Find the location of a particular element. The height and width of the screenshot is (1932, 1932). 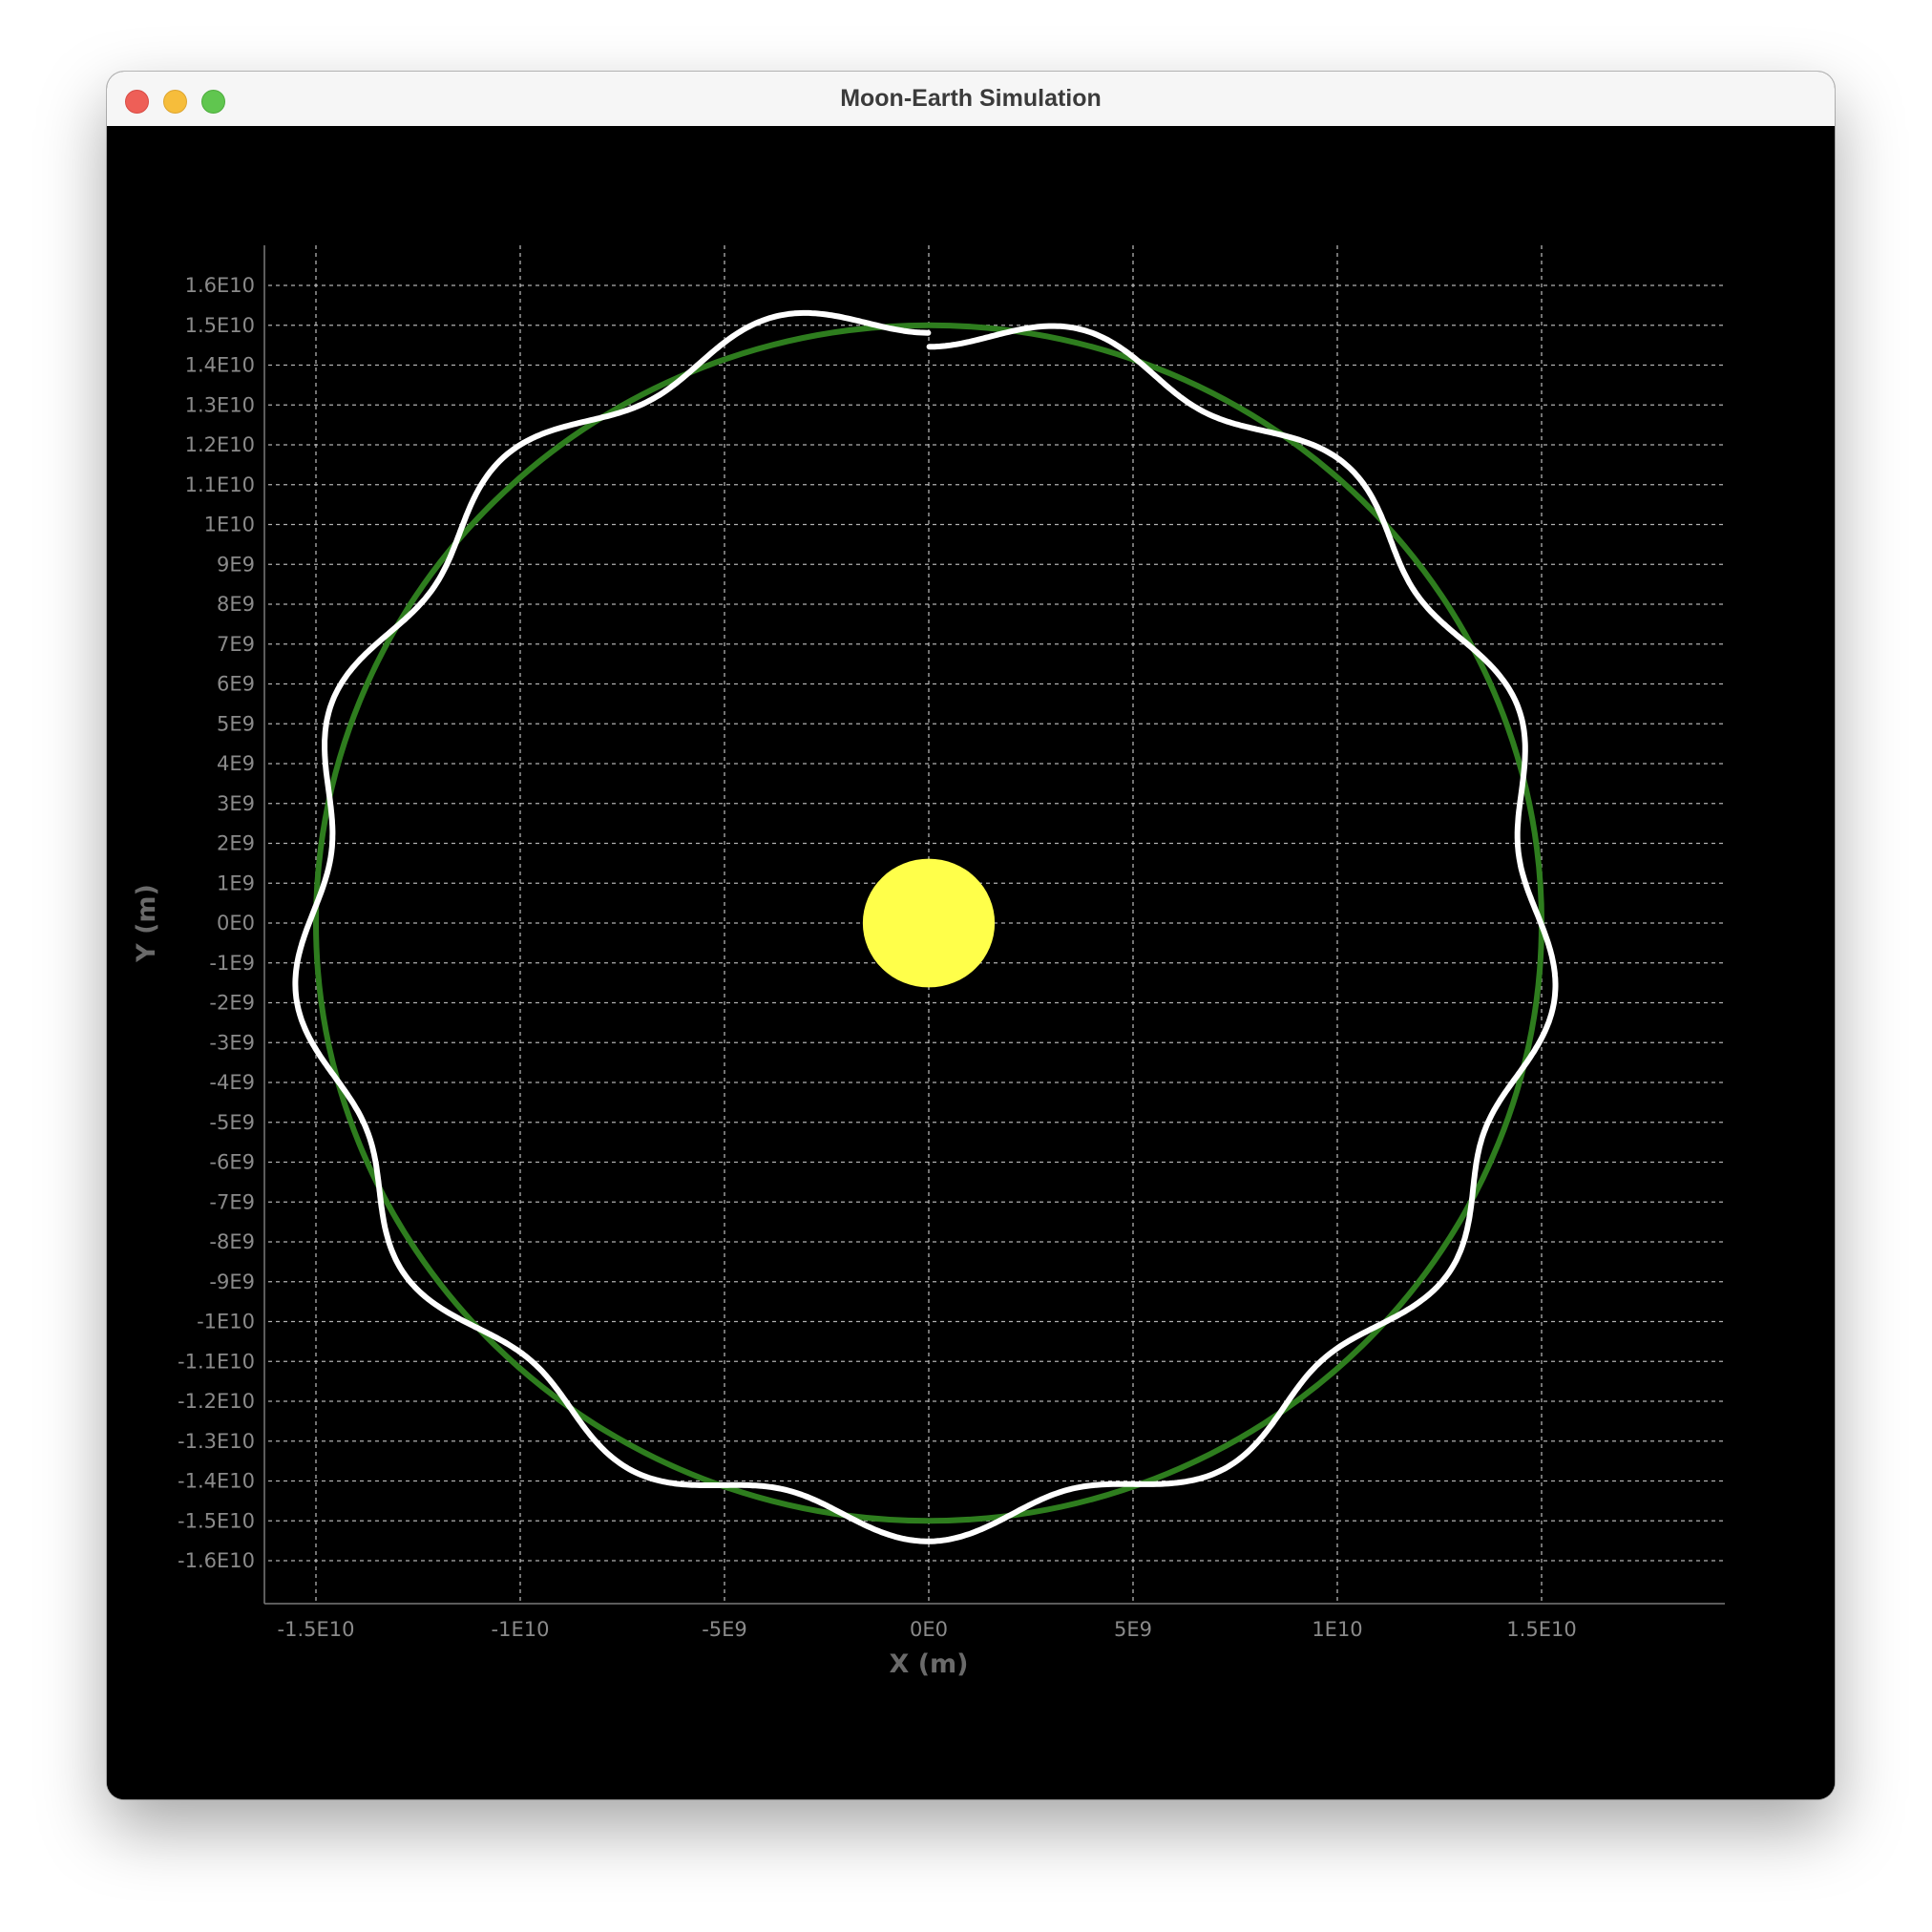

y-tick-label: 8E9 is located at coordinates (236, 605).